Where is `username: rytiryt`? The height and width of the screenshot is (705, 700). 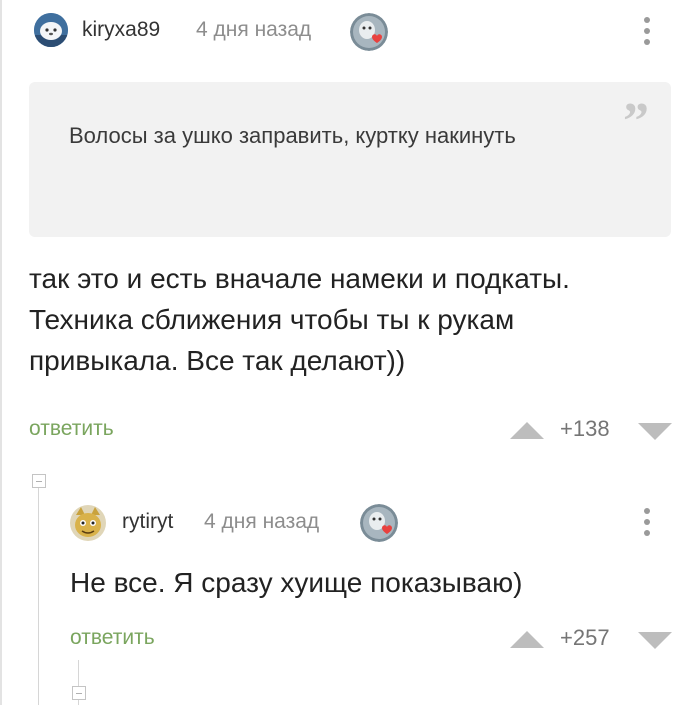
username: rytiryt is located at coordinates (147, 522).